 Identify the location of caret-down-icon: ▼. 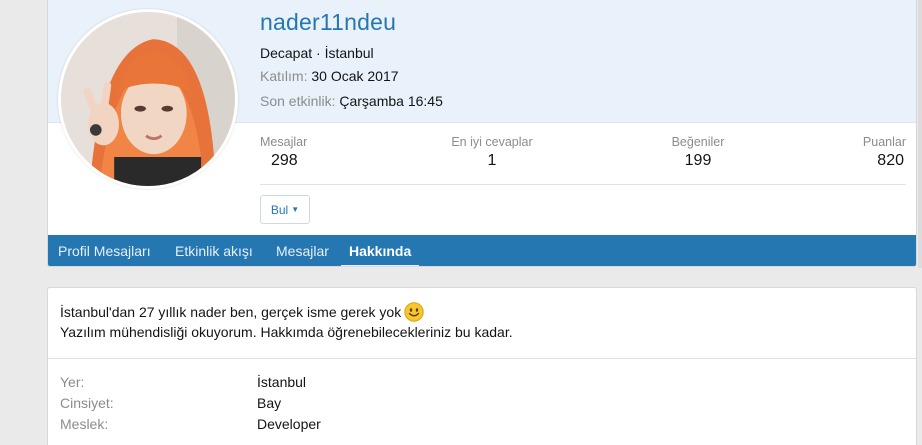
(295, 209).